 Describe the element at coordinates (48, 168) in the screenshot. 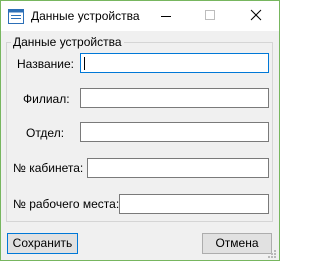

I see `office-number-label: № кабинета:` at that location.